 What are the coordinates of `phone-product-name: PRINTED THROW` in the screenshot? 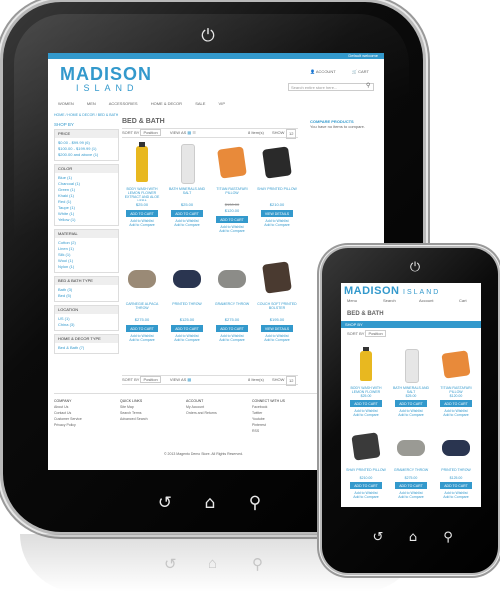 It's located at (456, 472).